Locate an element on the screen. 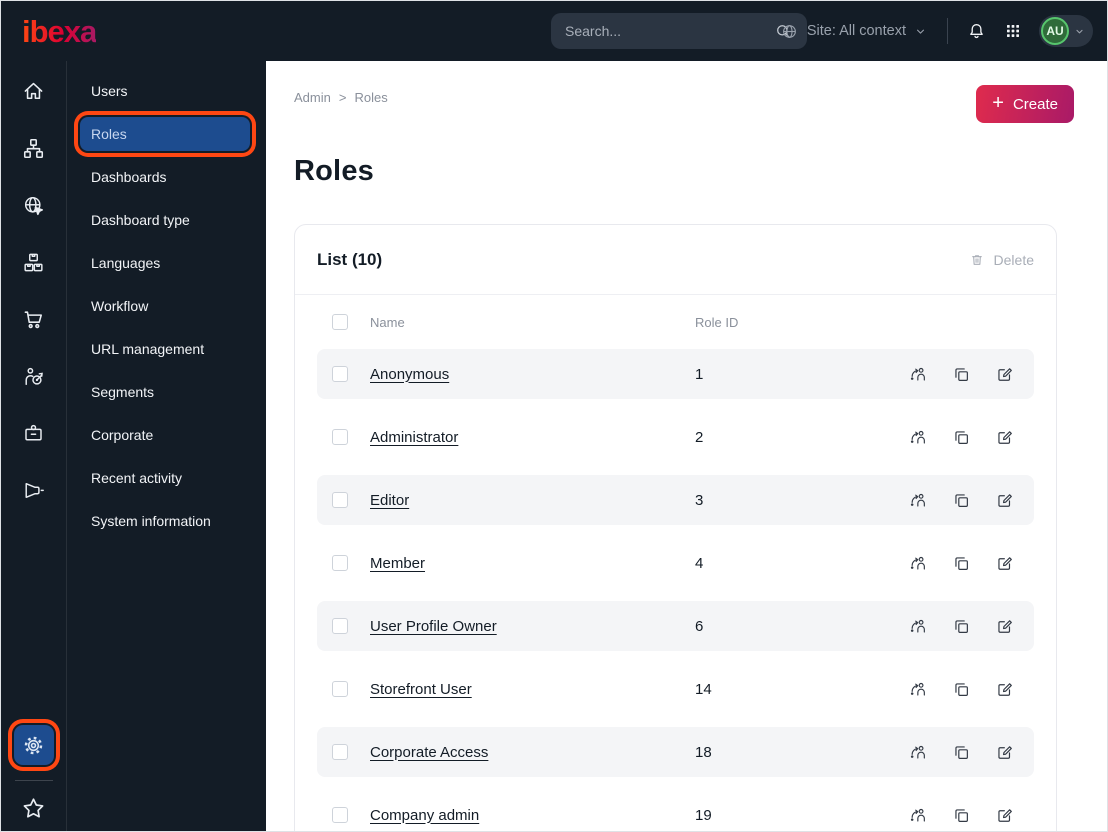 The width and height of the screenshot is (1108, 832). role-name-link: Administrator is located at coordinates (532, 437).